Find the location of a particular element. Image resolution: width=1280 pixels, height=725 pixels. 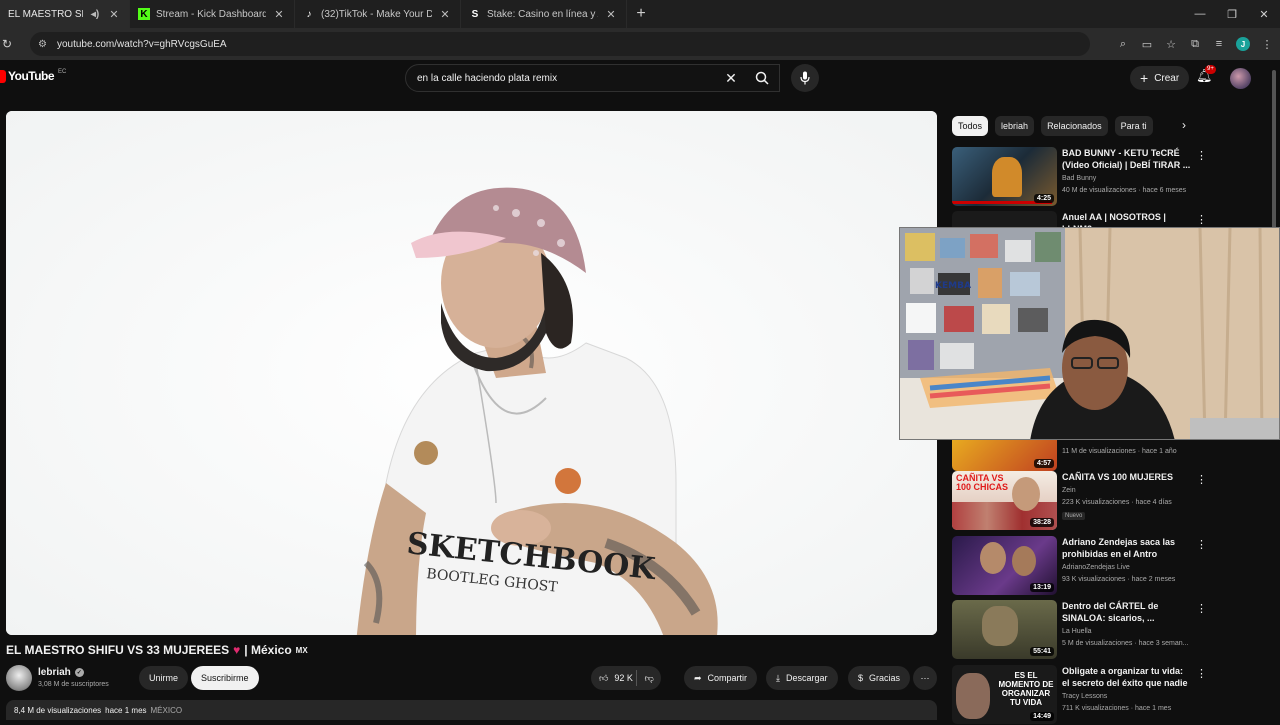

restore-icon: ❐ is located at coordinates (1232, 14).